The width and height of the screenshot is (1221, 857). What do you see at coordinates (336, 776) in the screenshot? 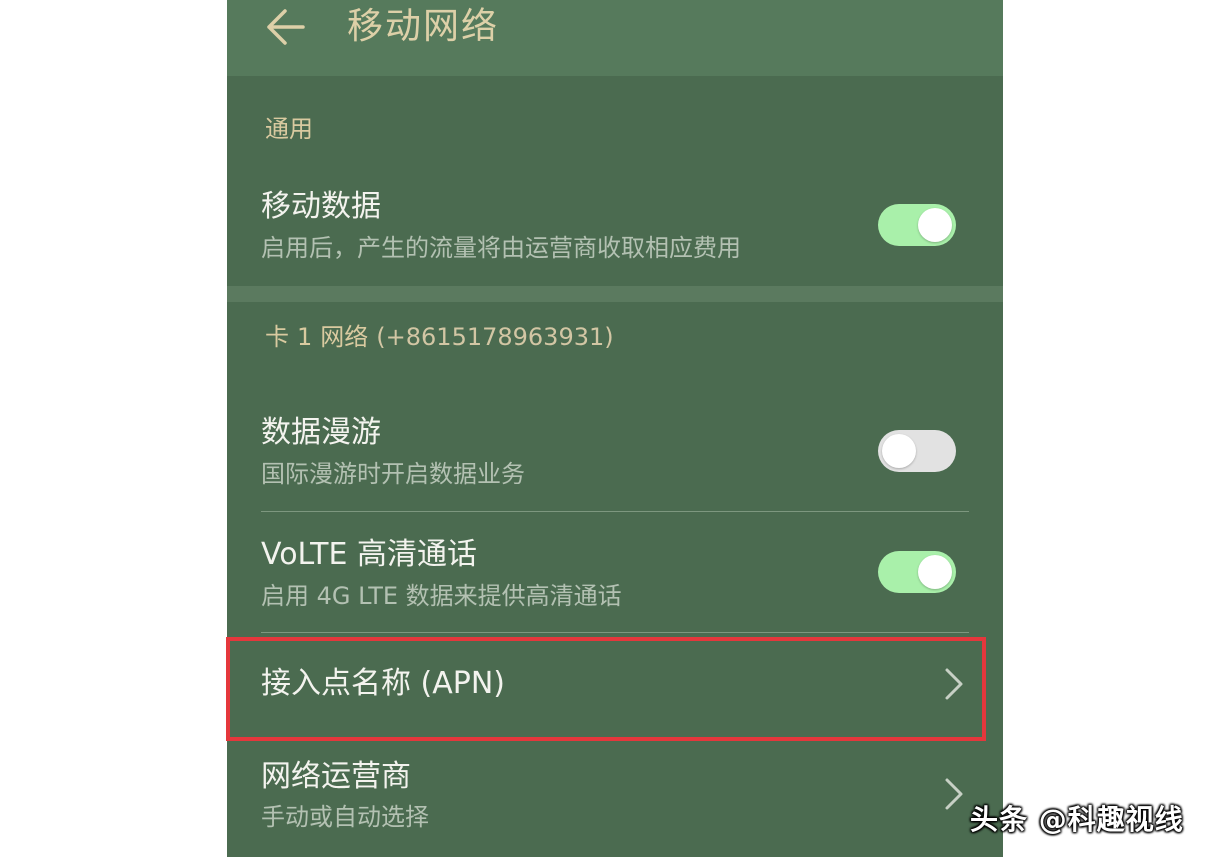
I see `operator-title: 网络运营商` at bounding box center [336, 776].